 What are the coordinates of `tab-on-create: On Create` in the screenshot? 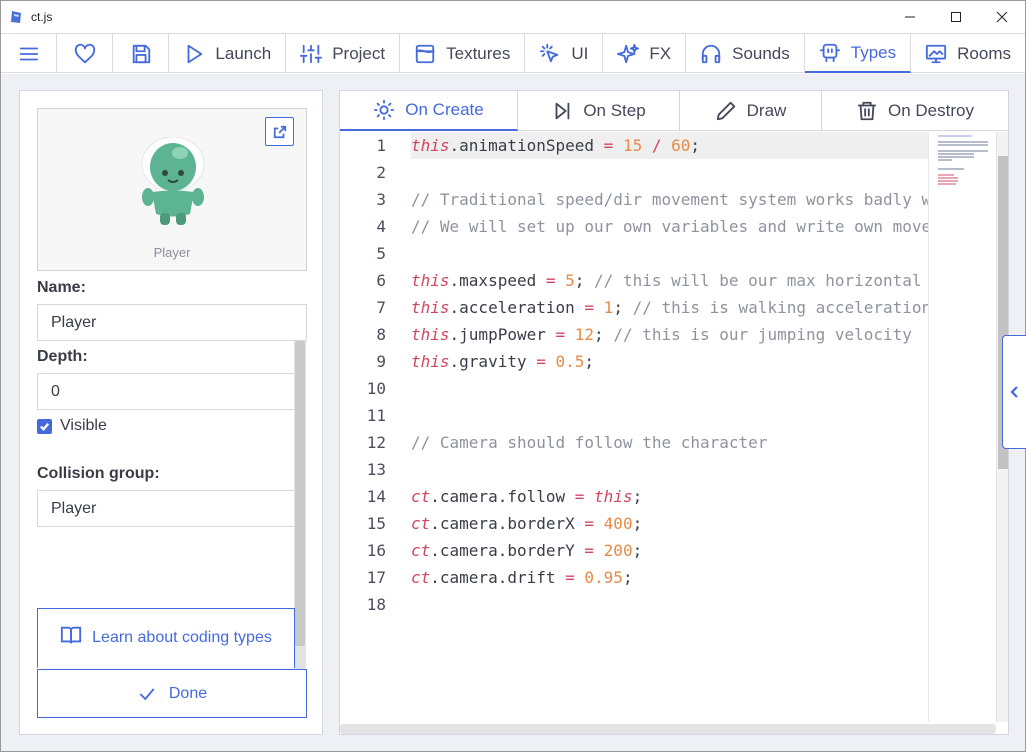 It's located at (429, 111).